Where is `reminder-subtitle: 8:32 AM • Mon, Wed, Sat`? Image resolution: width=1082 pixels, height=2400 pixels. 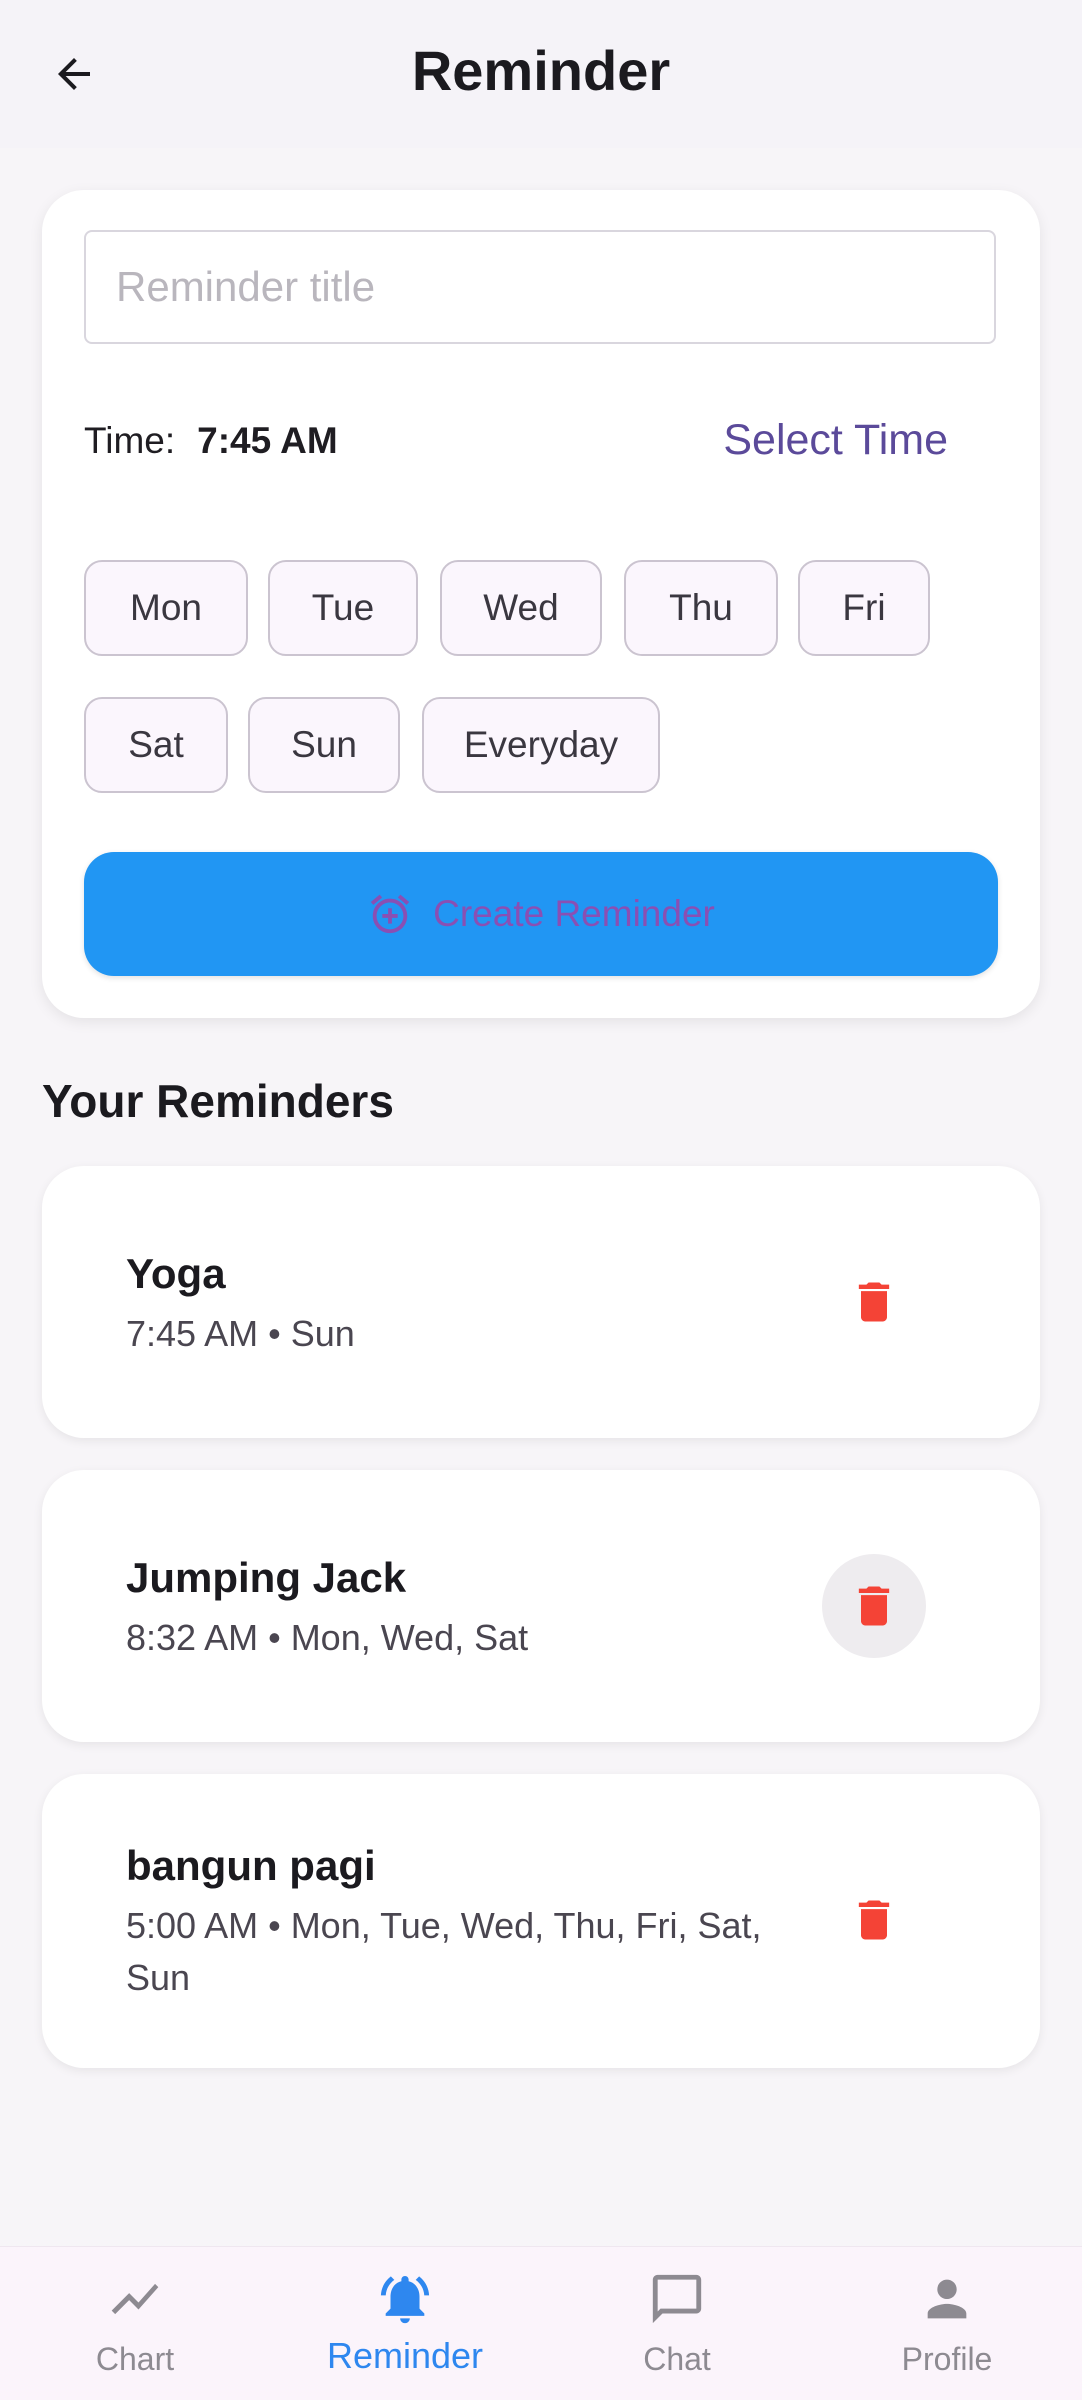
reminder-subtitle: 8:32 AM • Mon, Wed, Sat is located at coordinates (327, 1637).